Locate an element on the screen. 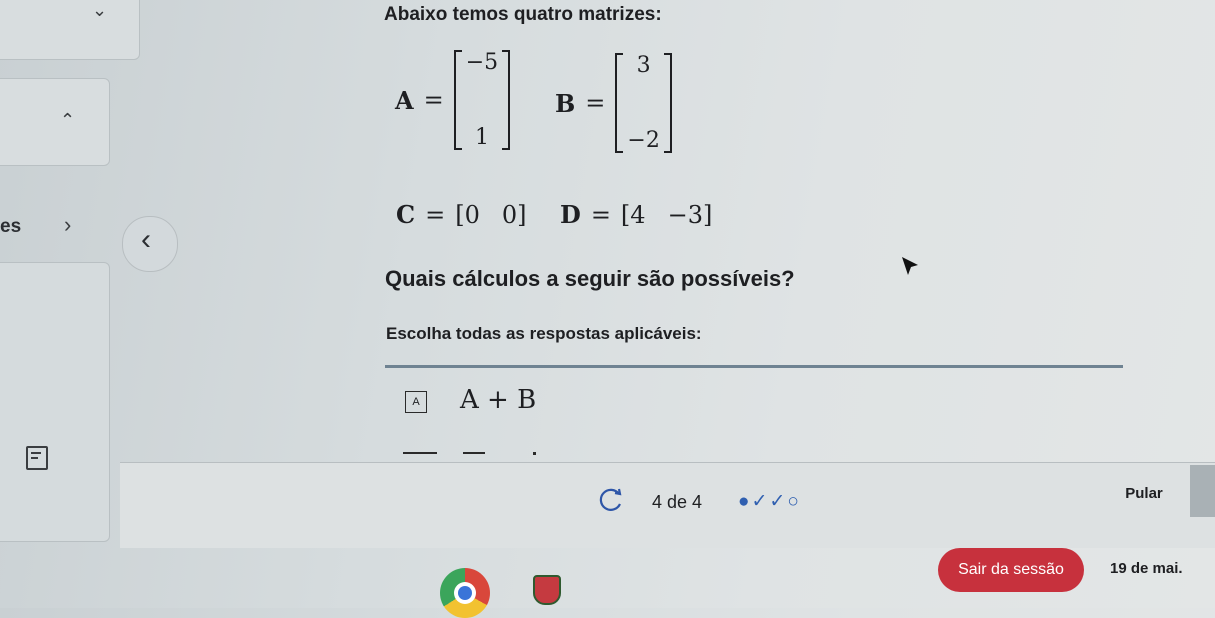 The image size is (1215, 618). skip-button: Pular is located at coordinates (1144, 494).